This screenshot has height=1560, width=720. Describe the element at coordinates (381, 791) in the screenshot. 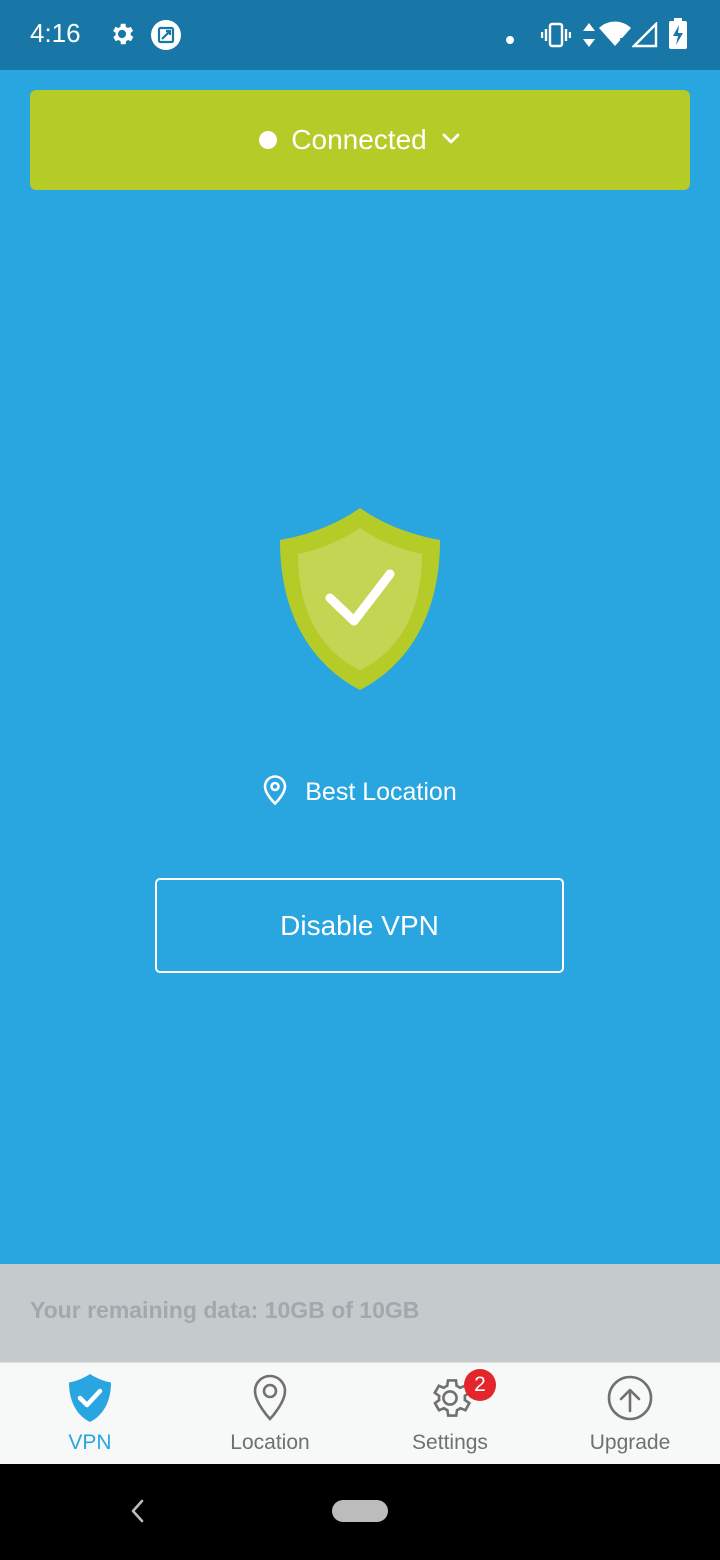

I see `location-label: Best Location` at that location.